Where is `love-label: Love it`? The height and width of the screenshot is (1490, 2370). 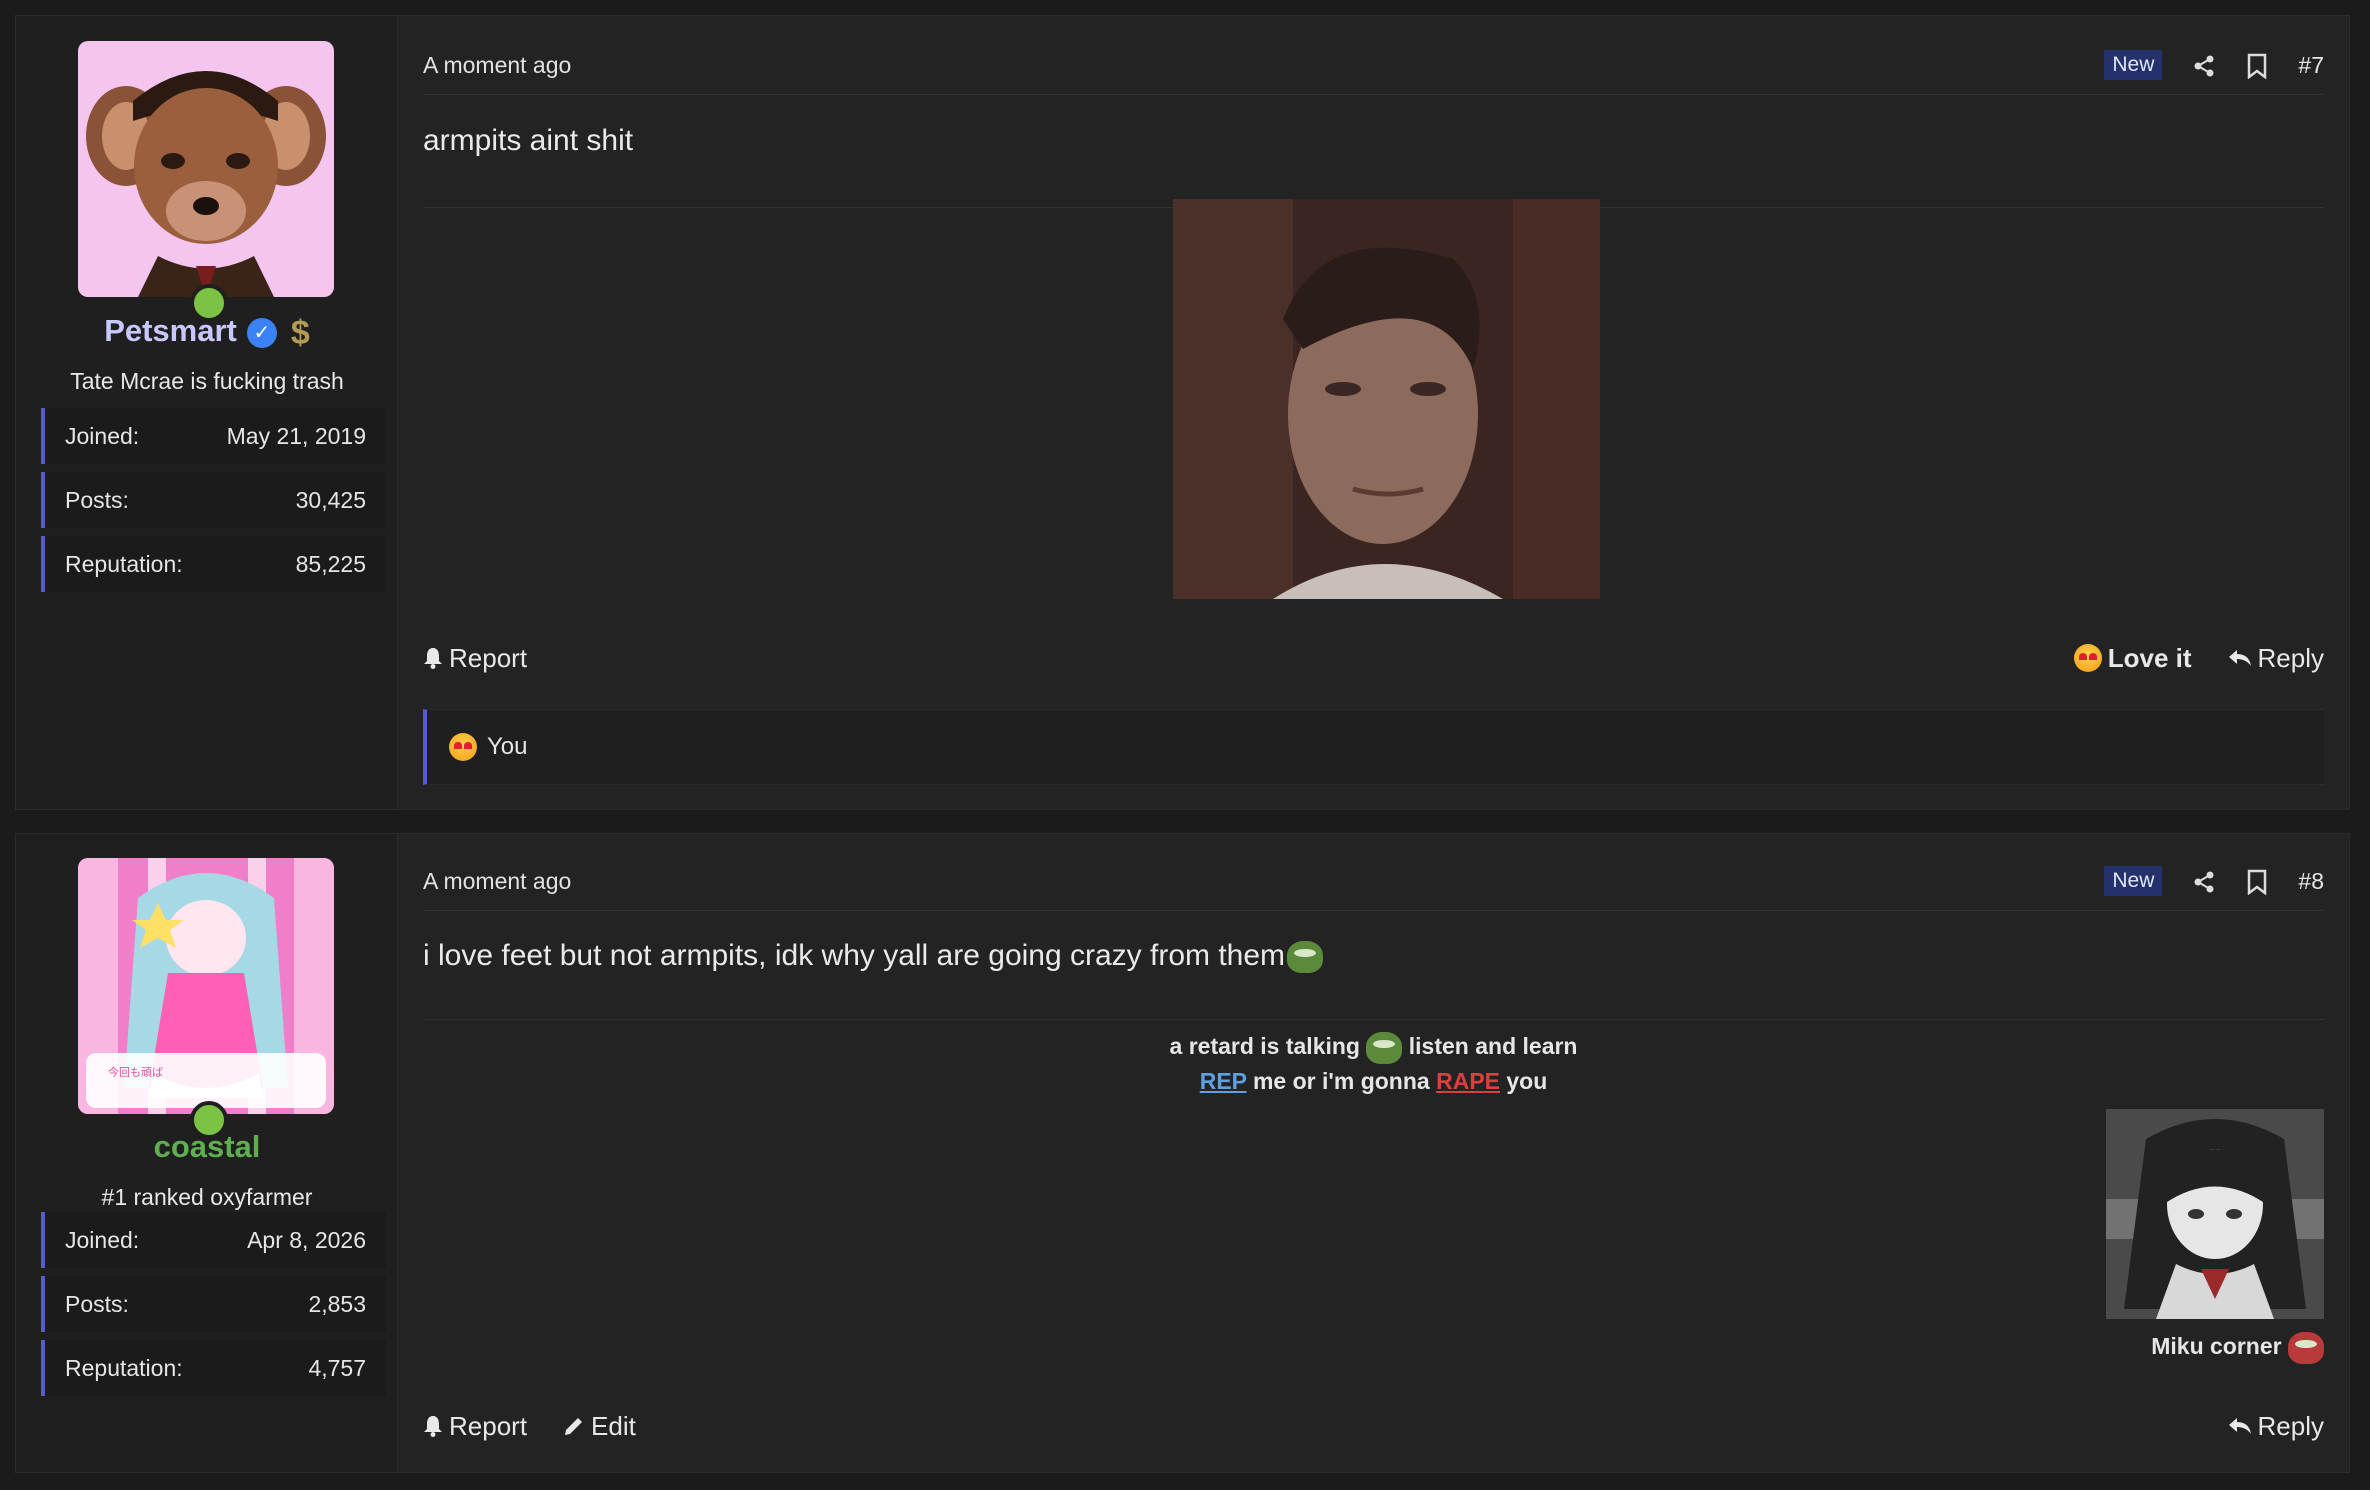 love-label: Love it is located at coordinates (2149, 657).